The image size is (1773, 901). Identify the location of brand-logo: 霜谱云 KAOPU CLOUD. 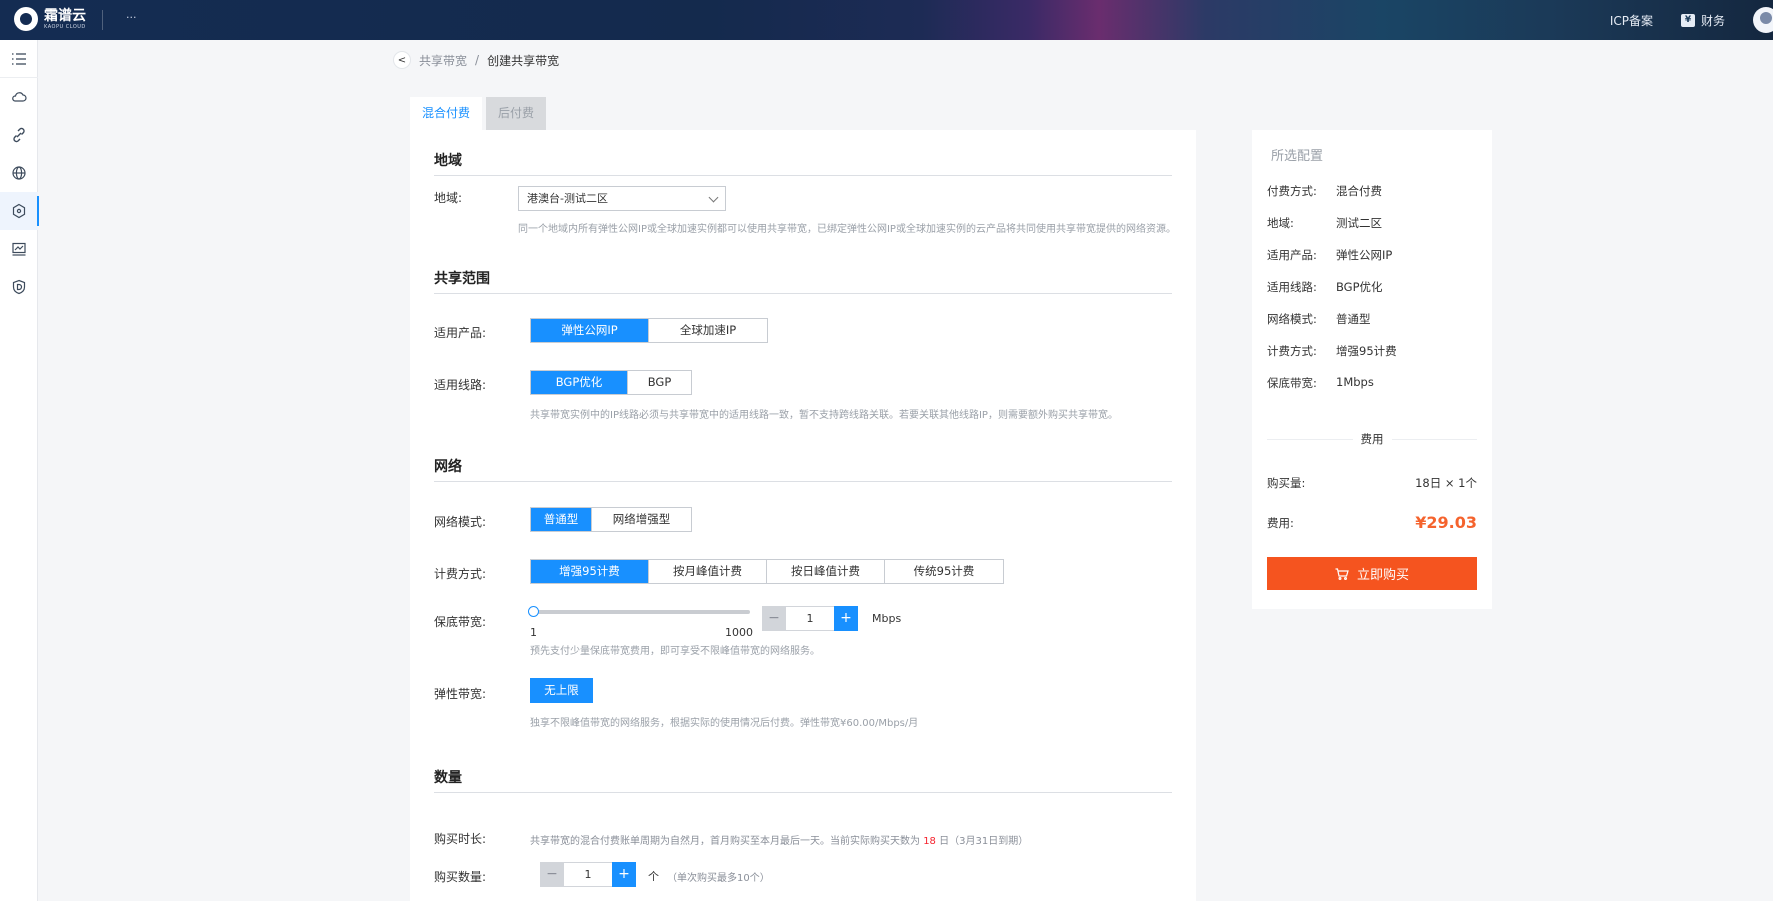
(50, 19).